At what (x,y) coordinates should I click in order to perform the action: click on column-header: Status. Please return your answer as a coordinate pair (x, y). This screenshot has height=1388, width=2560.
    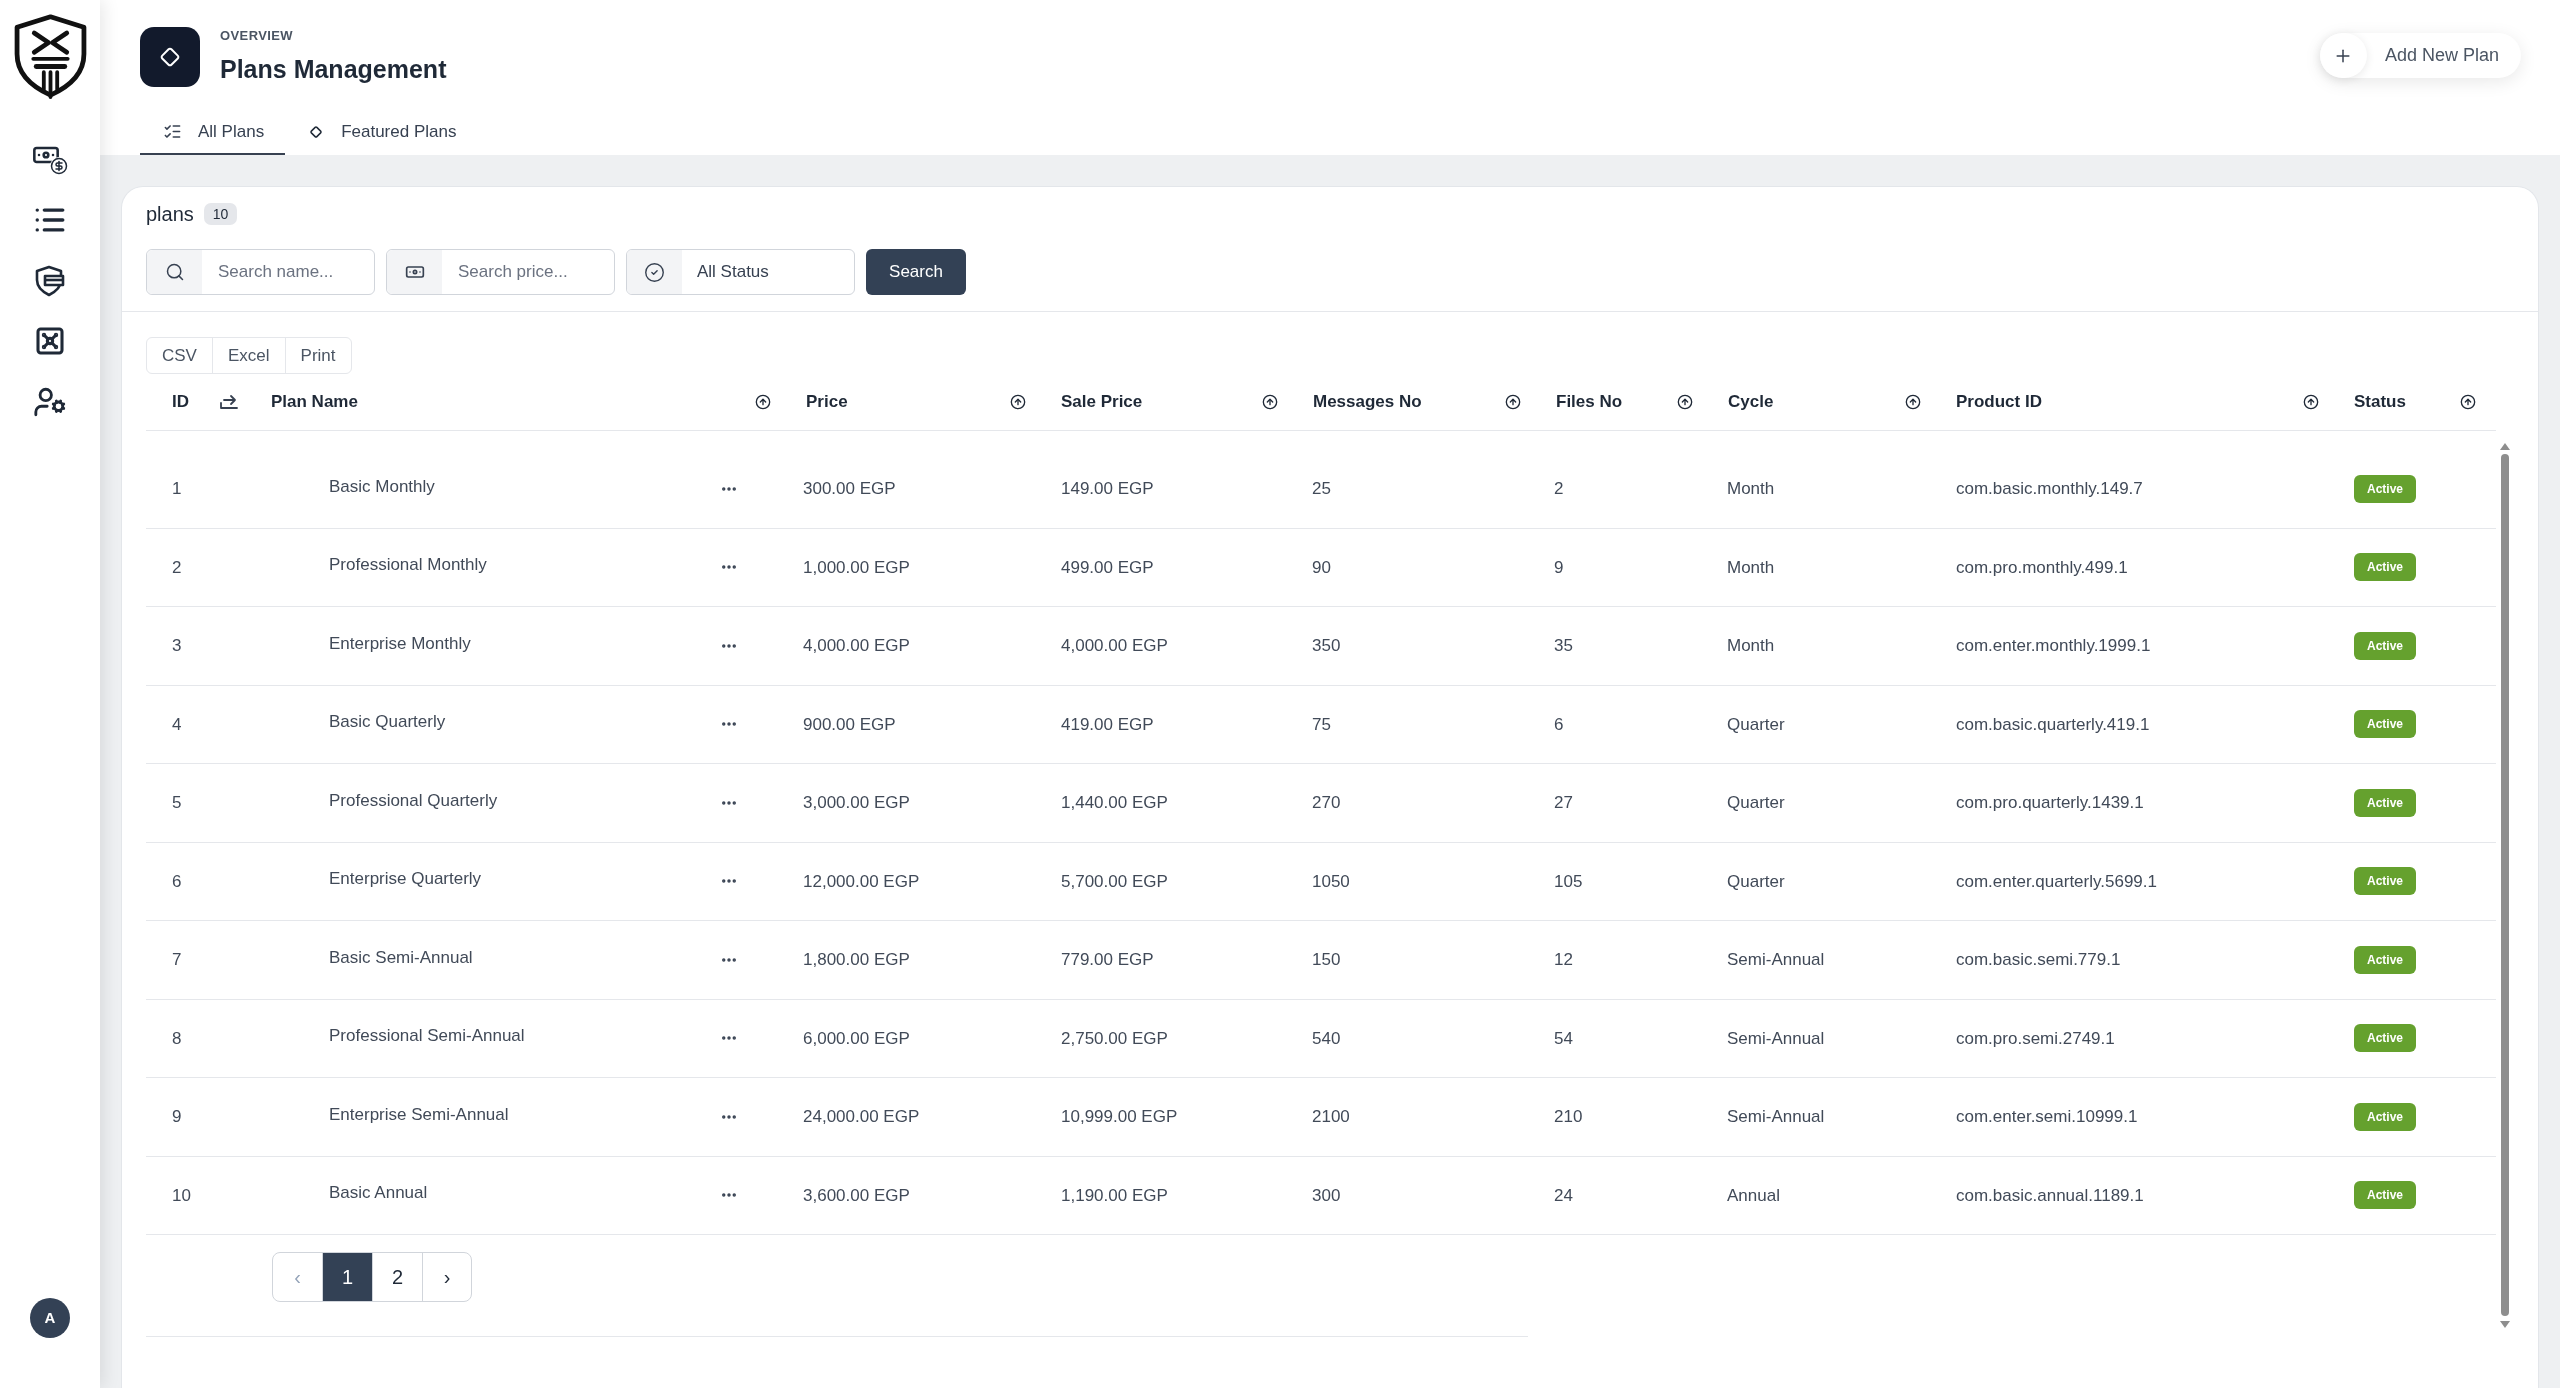
    Looking at the image, I should click on (2380, 401).